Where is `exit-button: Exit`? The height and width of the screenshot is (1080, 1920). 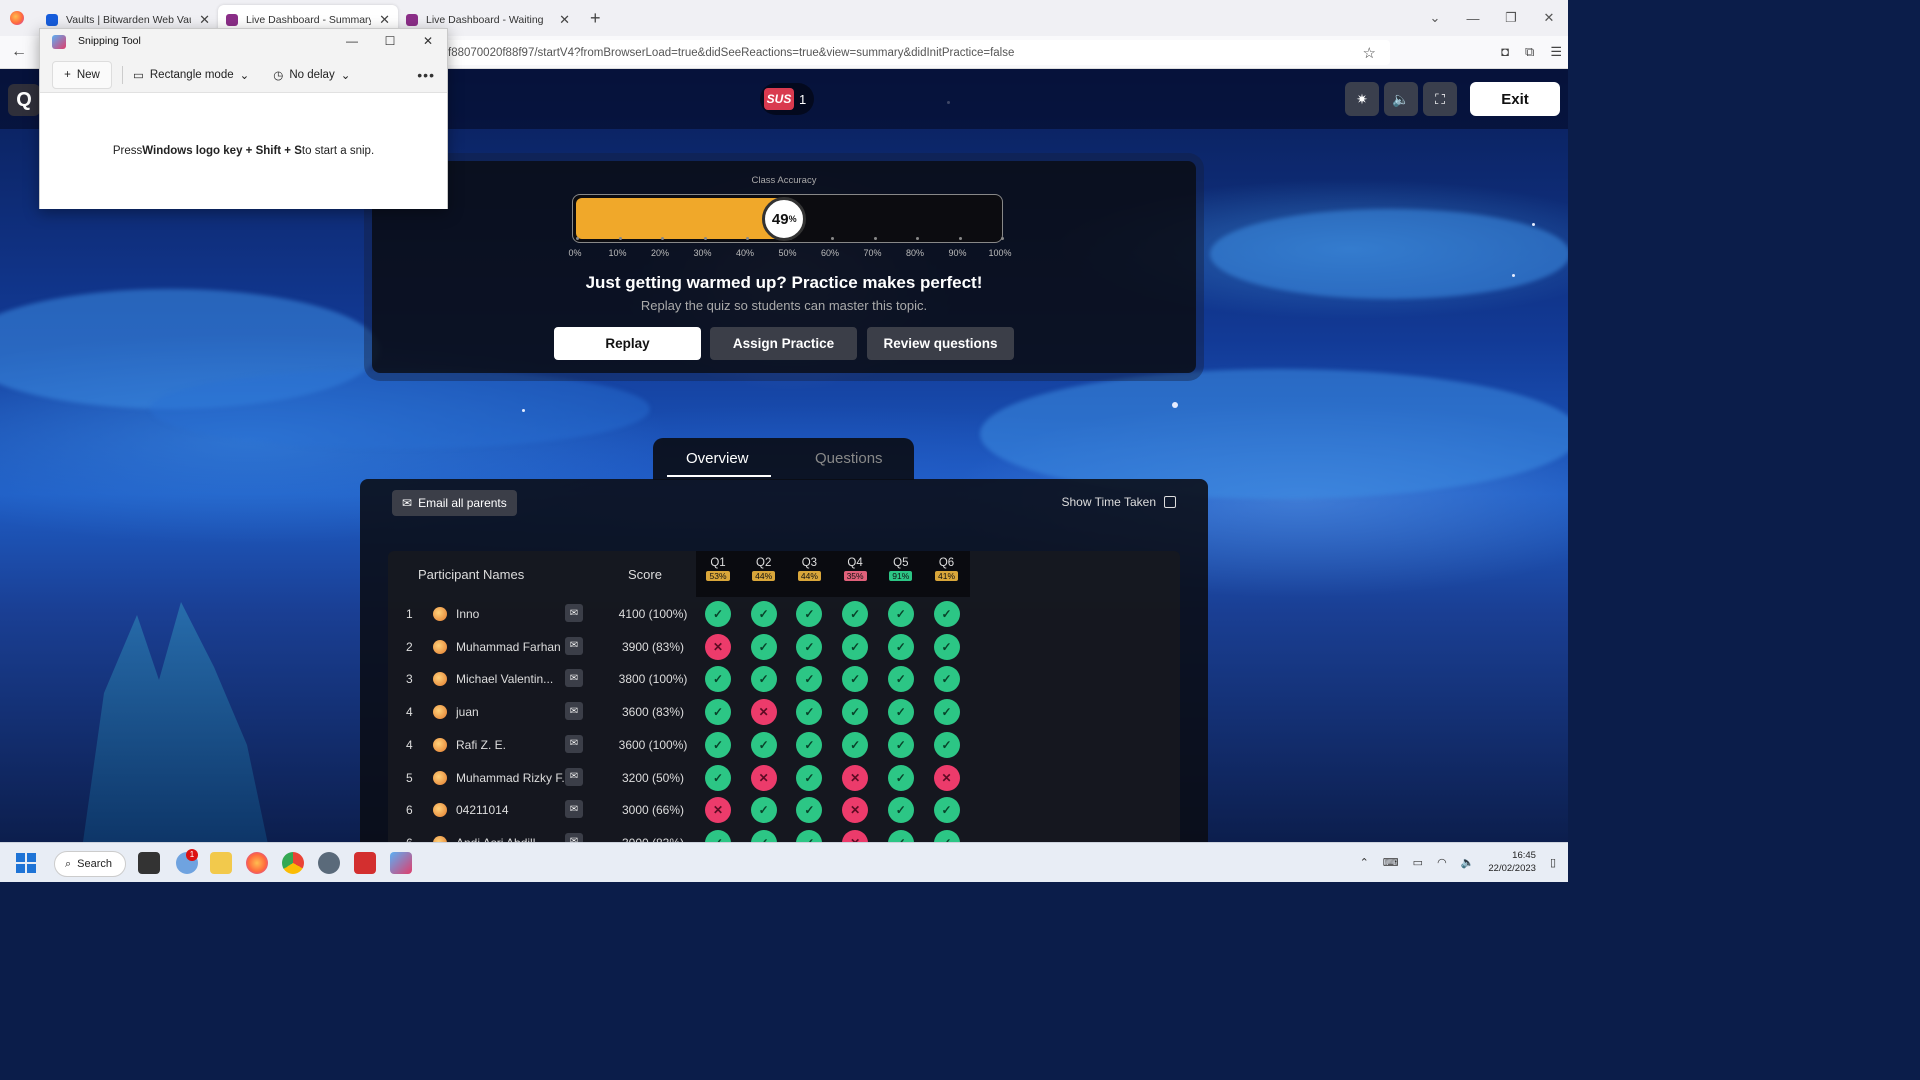
exit-button: Exit is located at coordinates (1515, 99).